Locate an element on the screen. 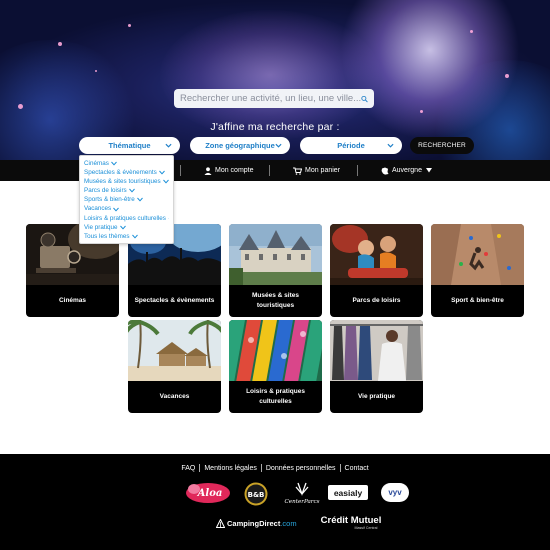 The width and height of the screenshot is (550, 550). tent-icon is located at coordinates (220, 523).